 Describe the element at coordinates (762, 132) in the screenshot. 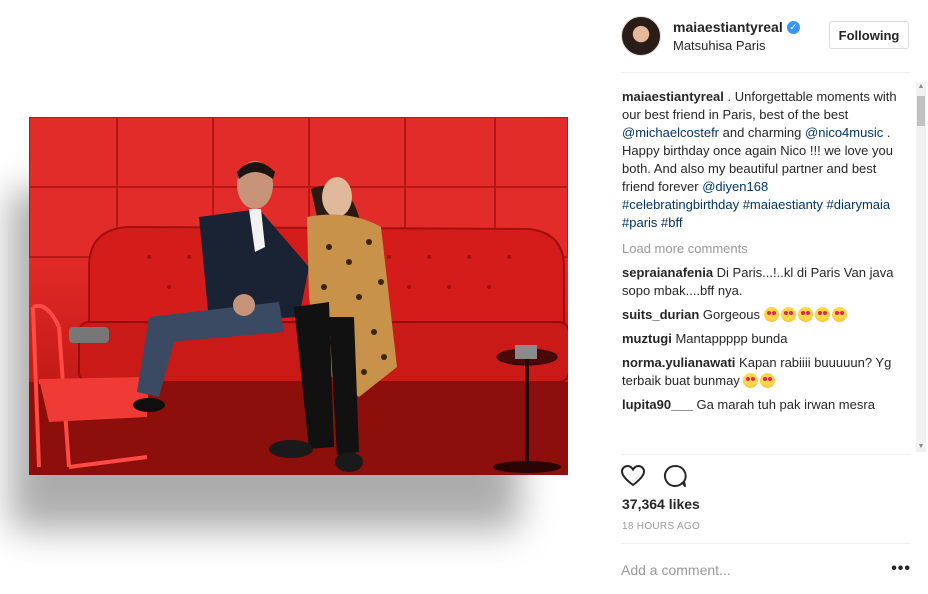

I see `caption-text-2: and charming` at that location.